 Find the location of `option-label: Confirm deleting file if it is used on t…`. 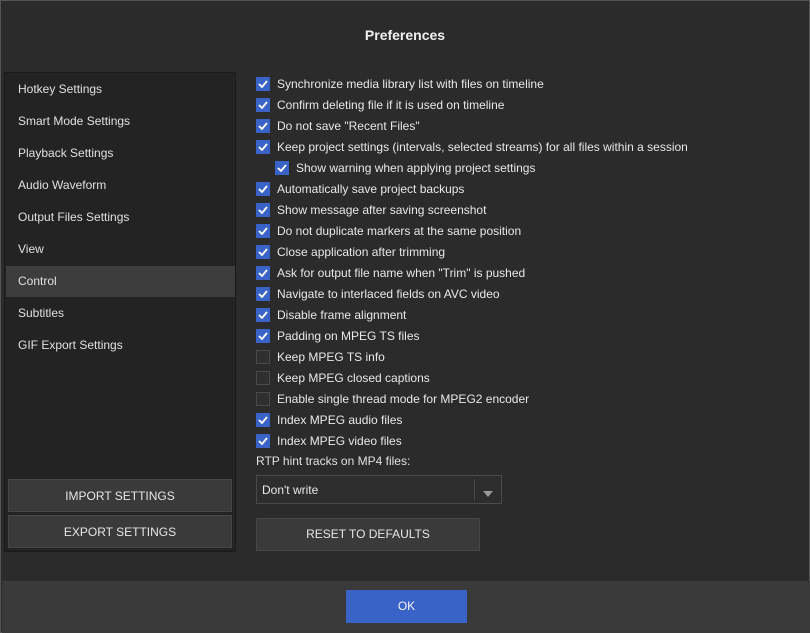

option-label: Confirm deleting file if it is used on t… is located at coordinates (391, 105).